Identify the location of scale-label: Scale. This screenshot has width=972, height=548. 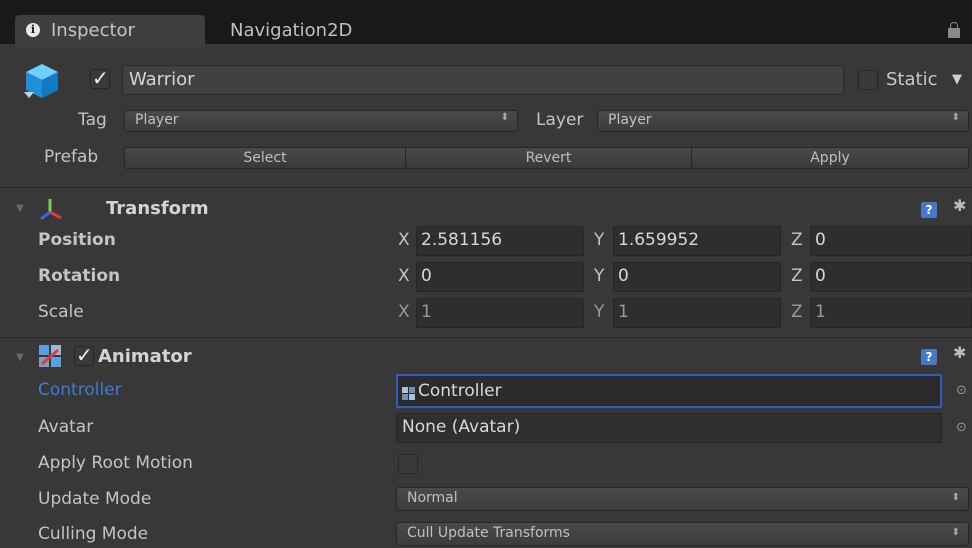
(61, 312).